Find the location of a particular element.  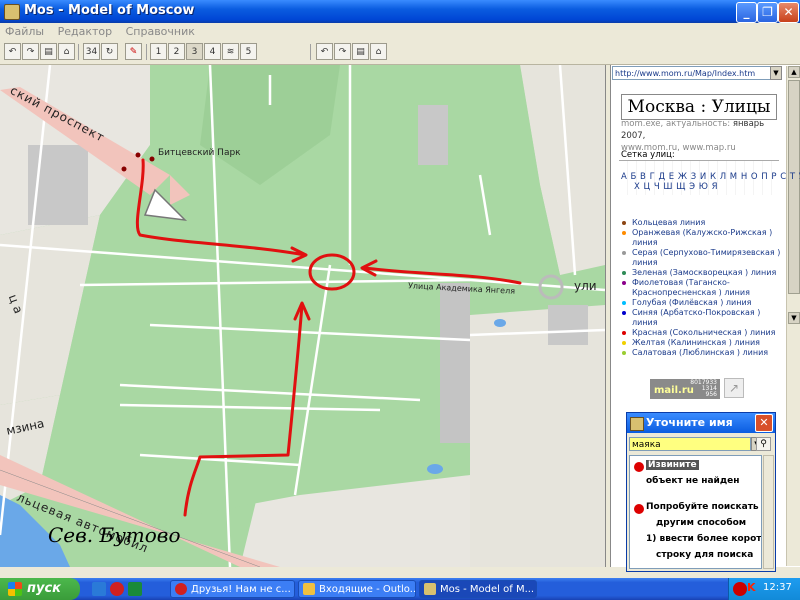

search-input: маяка is located at coordinates (690, 444).